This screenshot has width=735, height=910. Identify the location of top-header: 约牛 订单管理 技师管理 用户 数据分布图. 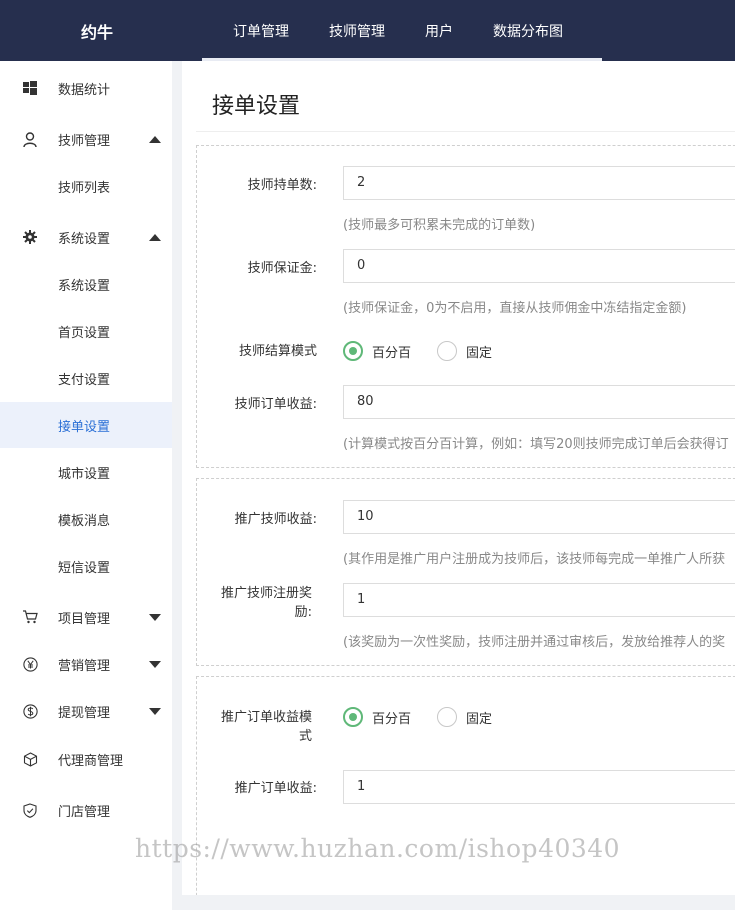
(367, 30).